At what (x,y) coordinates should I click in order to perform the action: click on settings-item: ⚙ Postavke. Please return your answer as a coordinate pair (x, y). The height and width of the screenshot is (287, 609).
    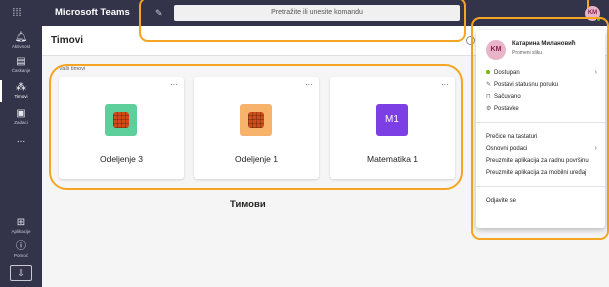
    Looking at the image, I should click on (502, 109).